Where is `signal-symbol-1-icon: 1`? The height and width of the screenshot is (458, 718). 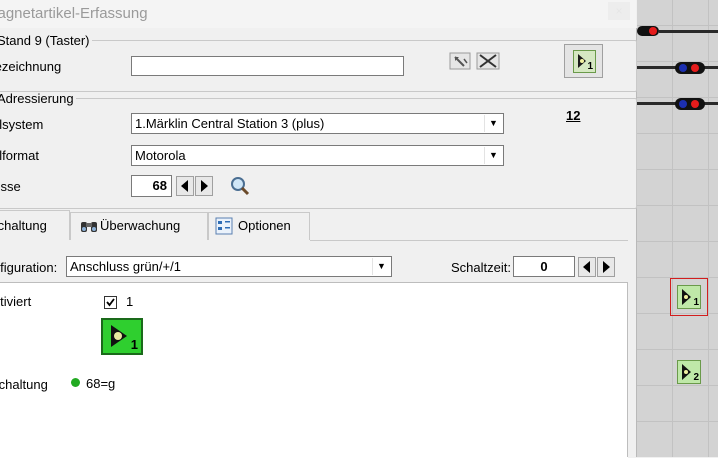
signal-symbol-1-icon: 1 is located at coordinates (689, 297).